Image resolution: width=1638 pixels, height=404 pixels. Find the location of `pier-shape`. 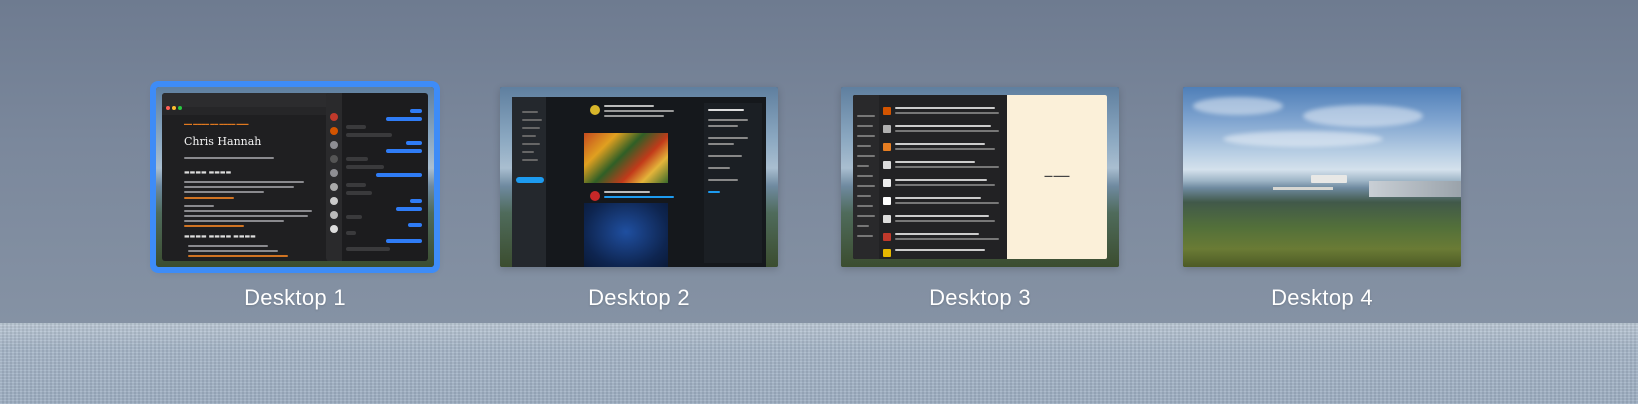

pier-shape is located at coordinates (1303, 188).